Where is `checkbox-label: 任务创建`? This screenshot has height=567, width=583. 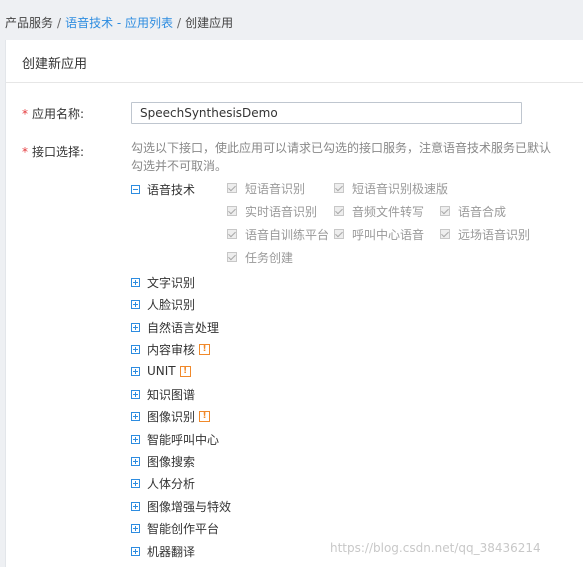
checkbox-label: 任务创建 is located at coordinates (269, 257).